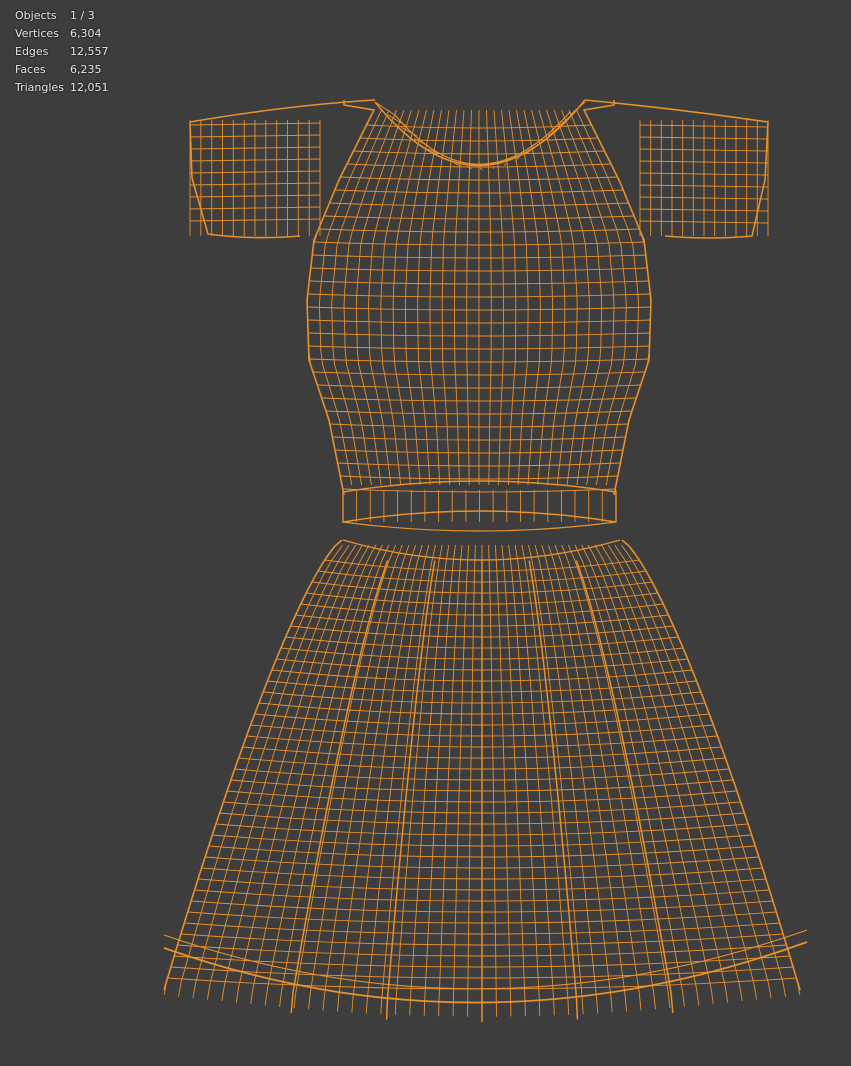 Image resolution: width=851 pixels, height=1066 pixels. I want to click on stat-row-triangles: Triangles 12,051, so click(62, 88).